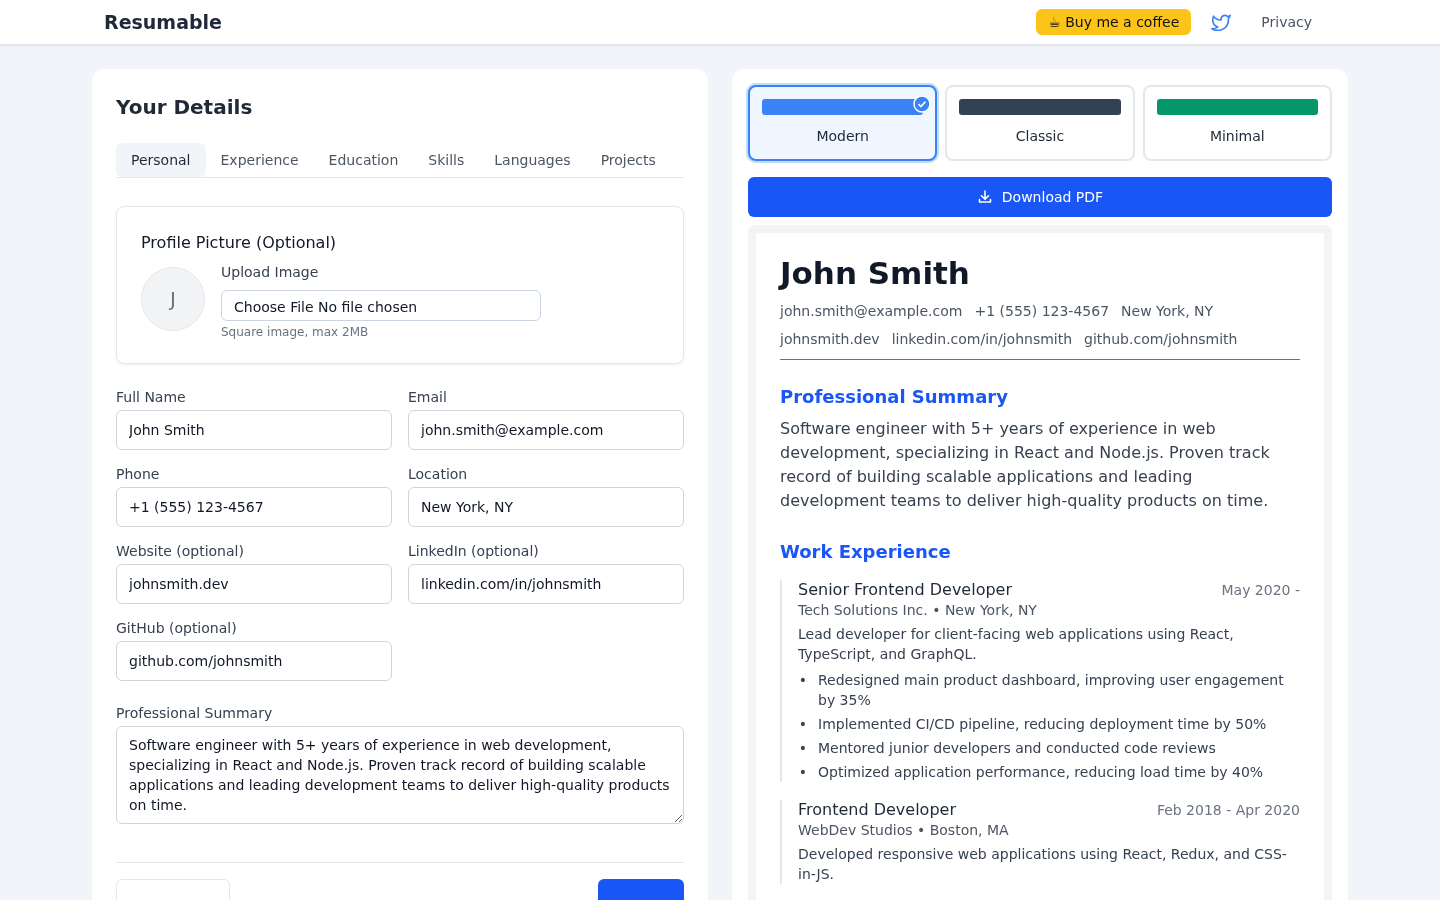 The width and height of the screenshot is (1440, 900). Describe the element at coordinates (161, 160) in the screenshot. I see `section-tab: Personal` at that location.